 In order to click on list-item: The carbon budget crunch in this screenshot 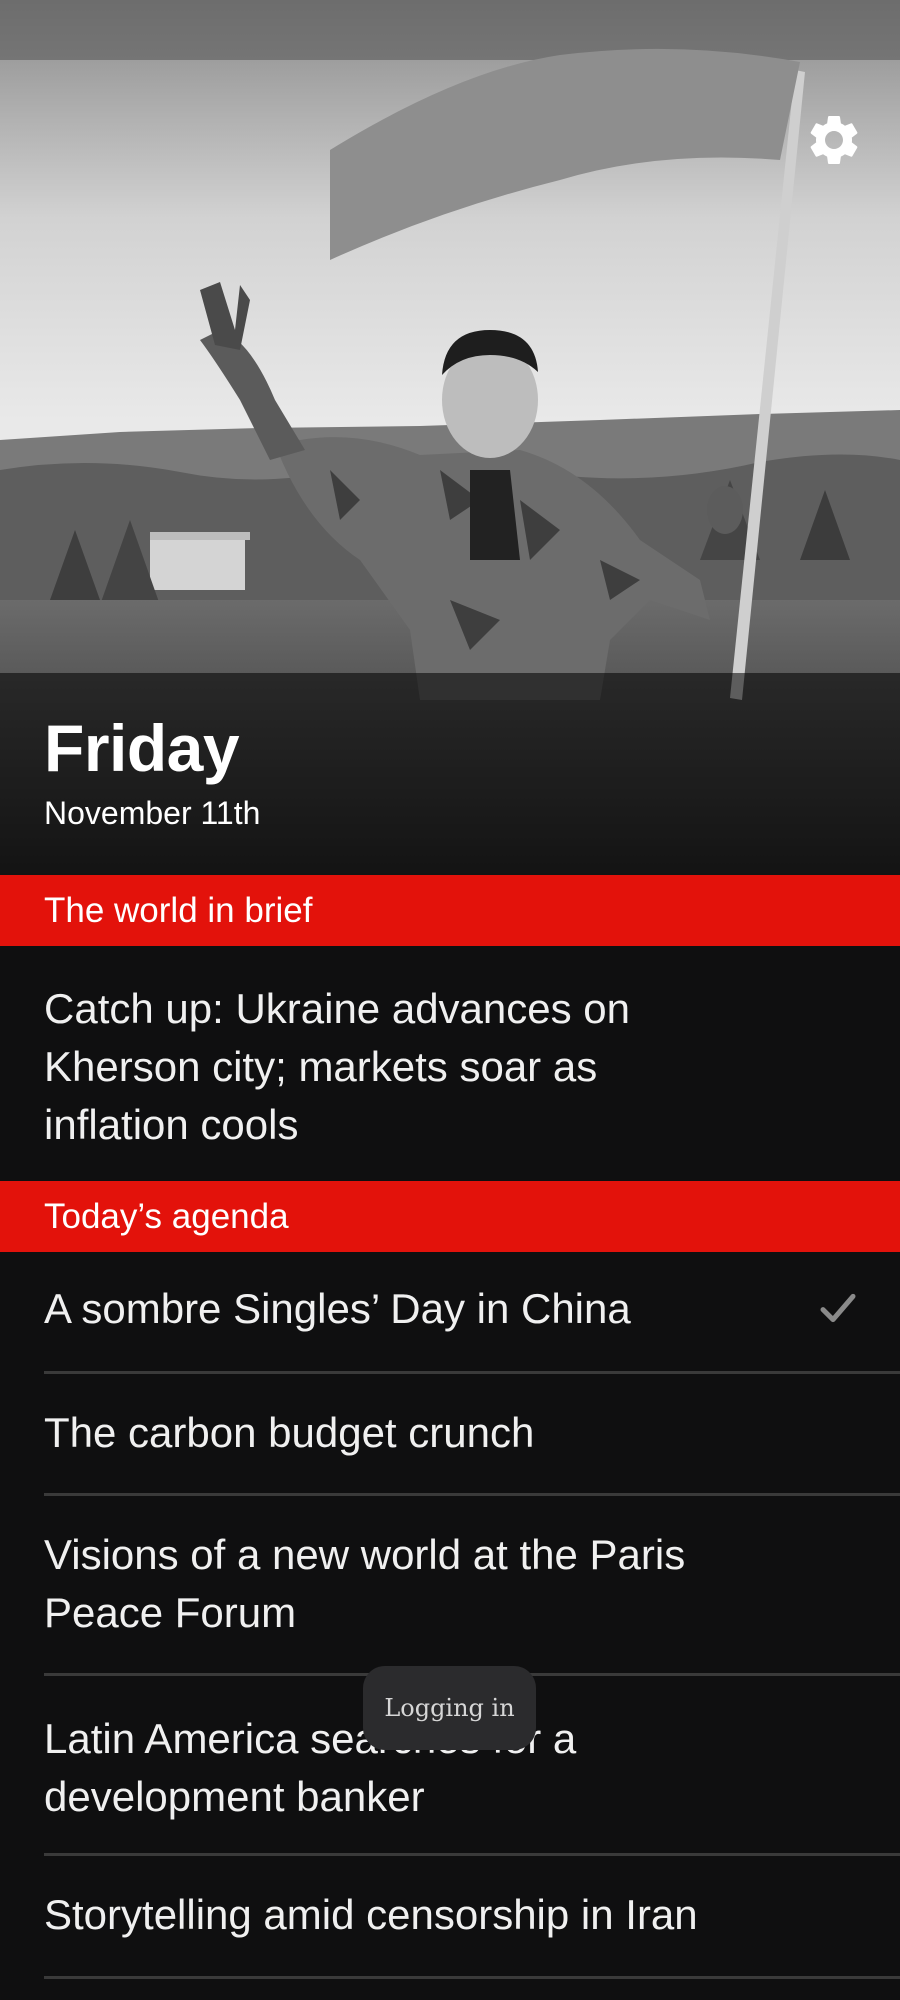, I will do `click(450, 1433)`.